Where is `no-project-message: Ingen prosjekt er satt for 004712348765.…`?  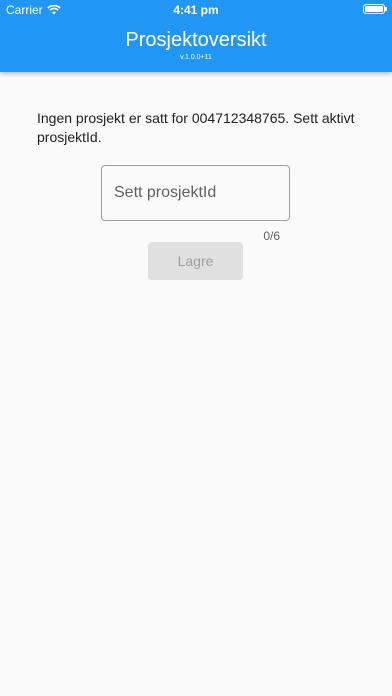
no-project-message: Ingen prosjekt er satt for 004712348765.… is located at coordinates (196, 127).